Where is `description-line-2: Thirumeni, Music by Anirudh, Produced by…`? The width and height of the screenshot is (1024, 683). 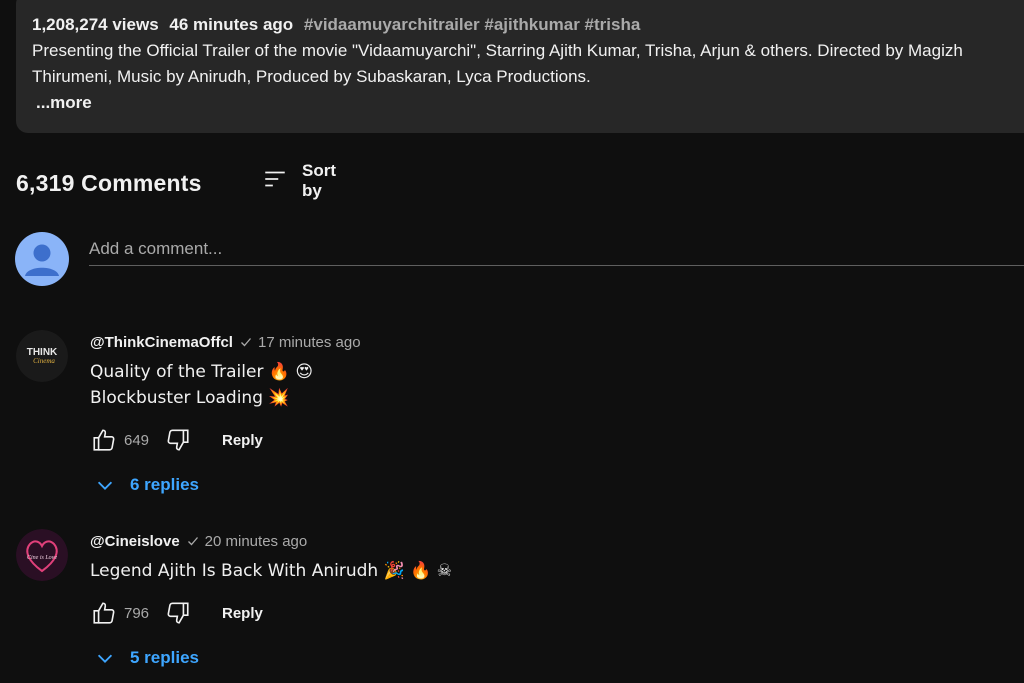
description-line-2: Thirumeni, Music by Anirudh, Produced by… is located at coordinates (311, 76).